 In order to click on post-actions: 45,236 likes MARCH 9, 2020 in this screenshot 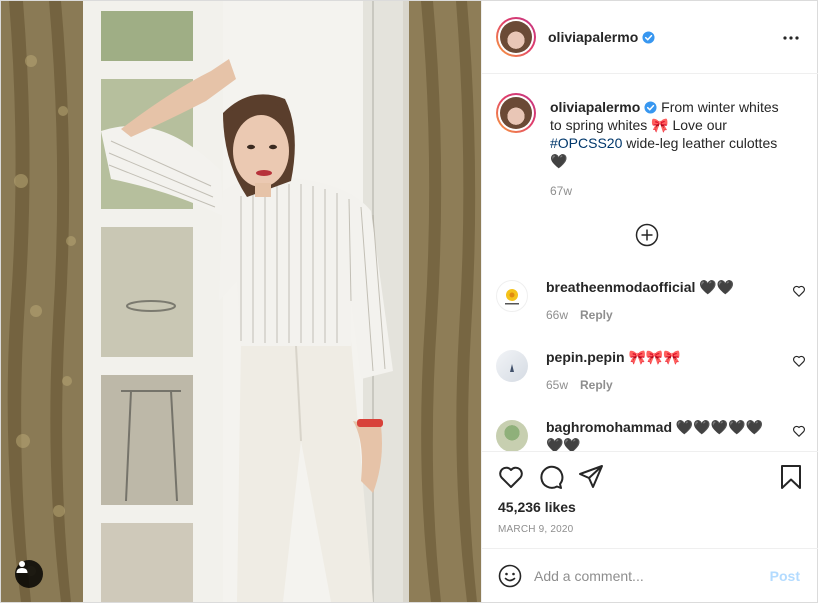, I will do `click(650, 499)`.